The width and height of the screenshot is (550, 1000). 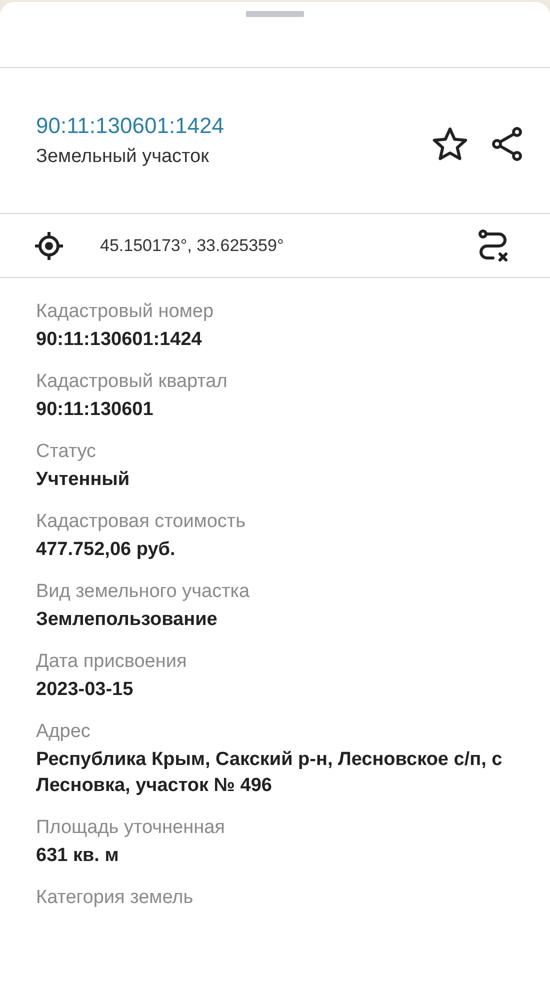 What do you see at coordinates (131, 828) in the screenshot?
I see `field-label: Площадь уточненная` at bounding box center [131, 828].